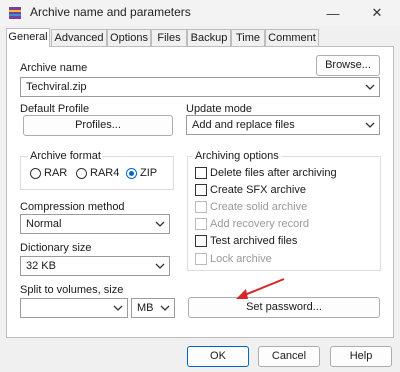 This screenshot has height=372, width=400. What do you see at coordinates (72, 207) in the screenshot?
I see `compression-method-label: Compression method` at bounding box center [72, 207].